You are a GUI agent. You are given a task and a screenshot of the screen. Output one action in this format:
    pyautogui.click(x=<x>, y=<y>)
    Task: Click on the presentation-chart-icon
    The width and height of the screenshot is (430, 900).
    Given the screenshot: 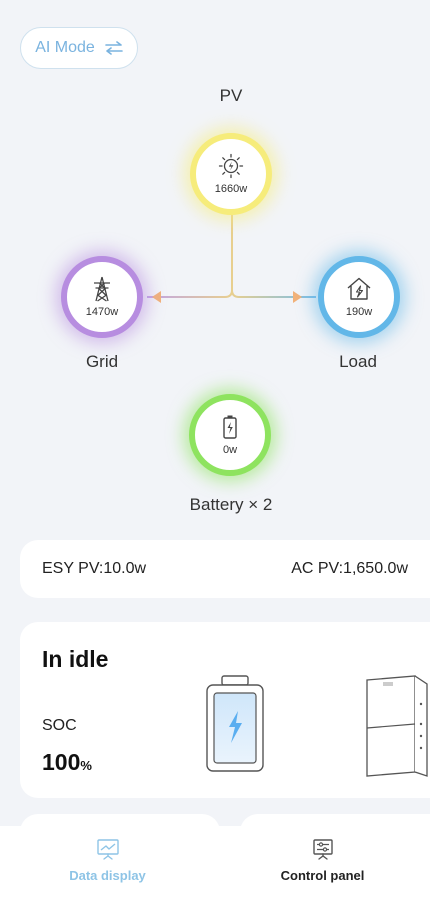 What is the action you would take?
    pyautogui.click(x=107, y=849)
    